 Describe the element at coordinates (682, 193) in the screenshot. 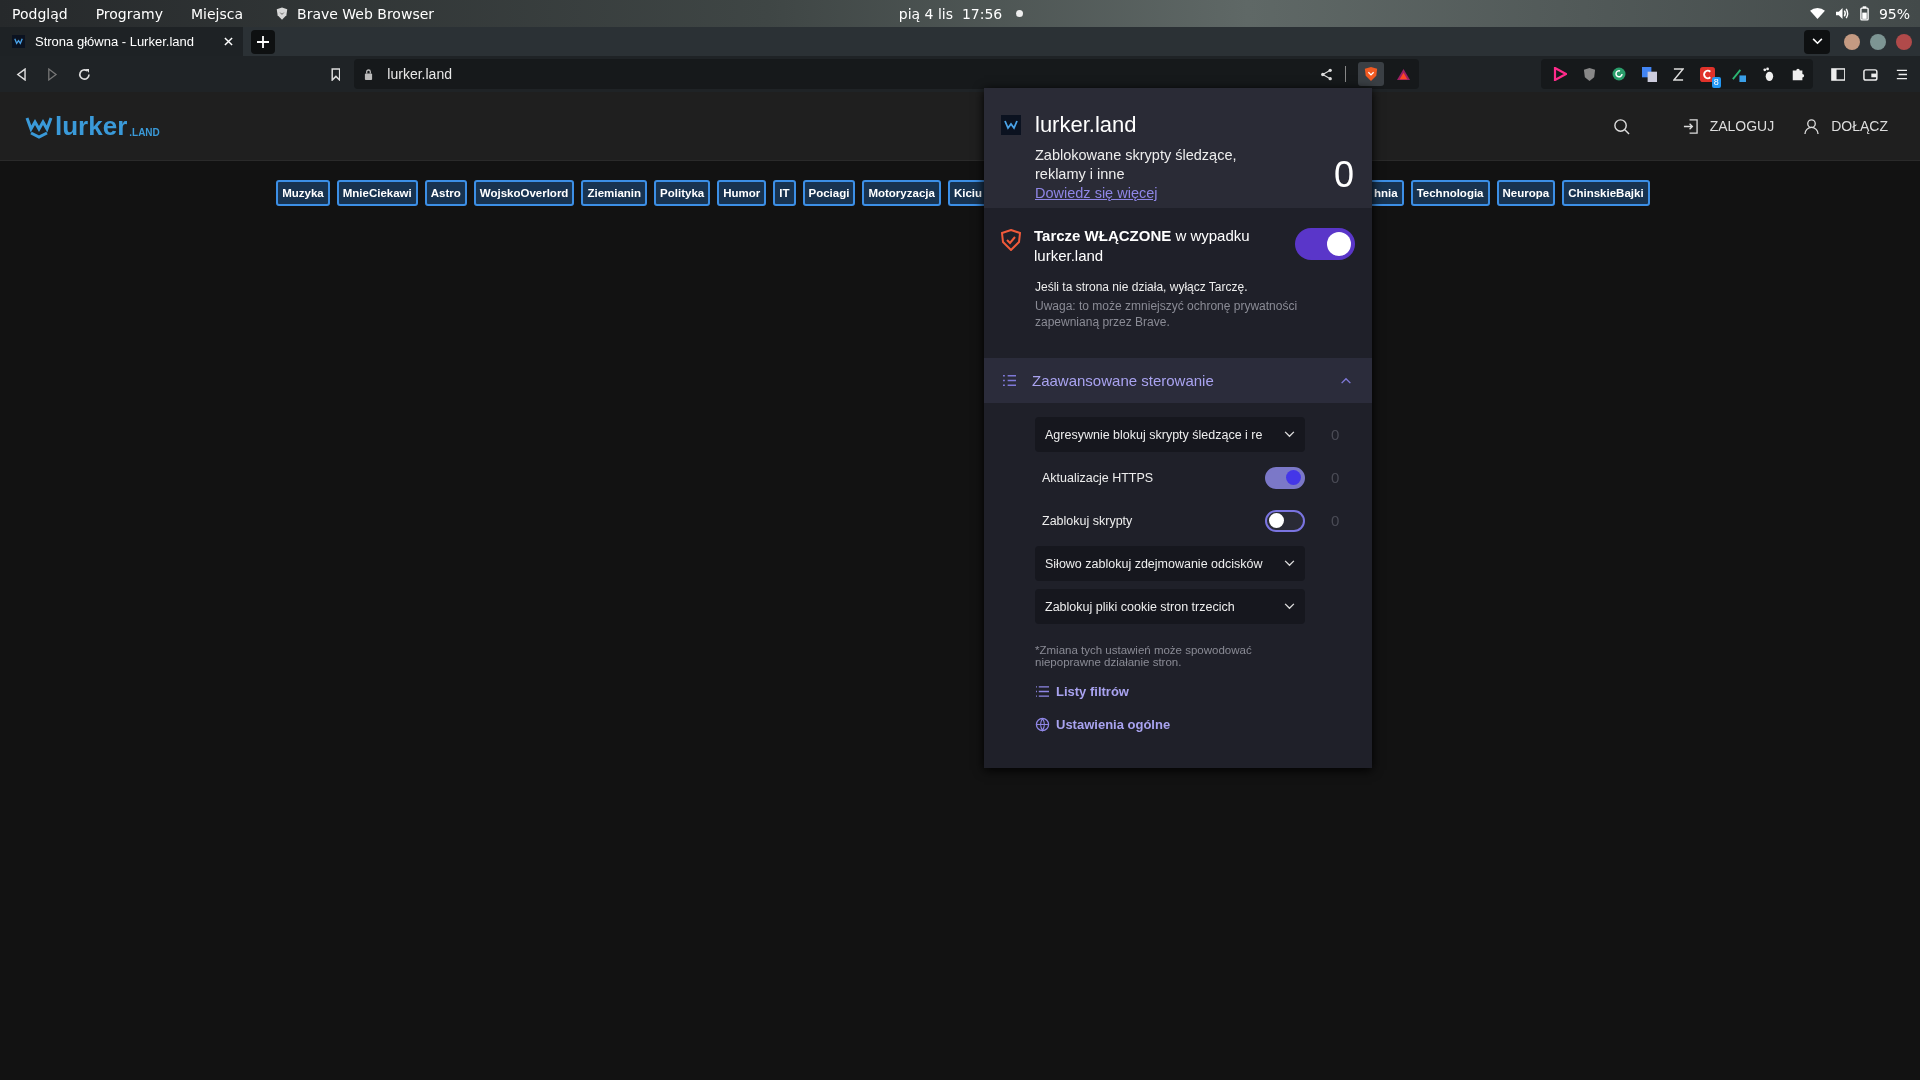

I see `category-tag: Polityka` at that location.